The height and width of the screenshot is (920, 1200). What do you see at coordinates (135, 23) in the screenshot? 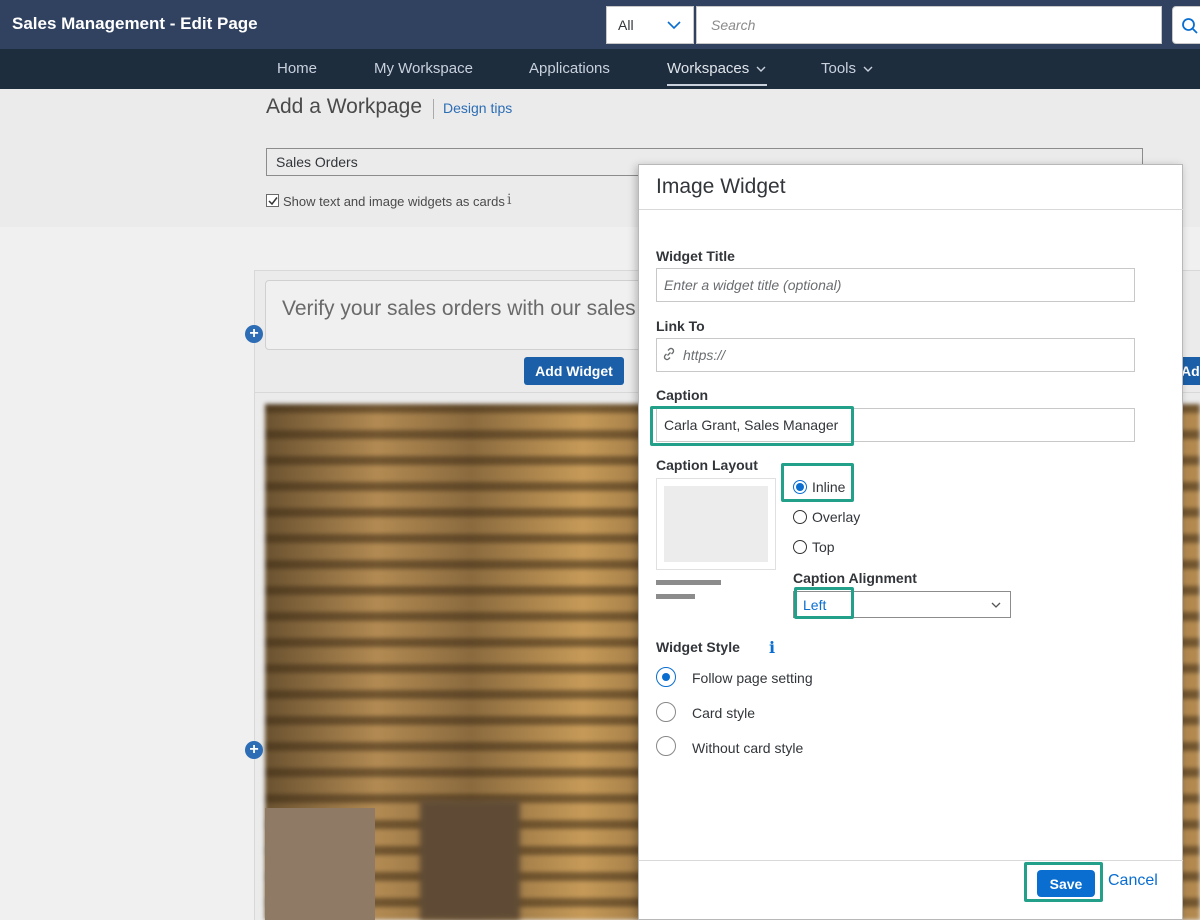
I see `app-title: Sales Management - Edit Page` at bounding box center [135, 23].